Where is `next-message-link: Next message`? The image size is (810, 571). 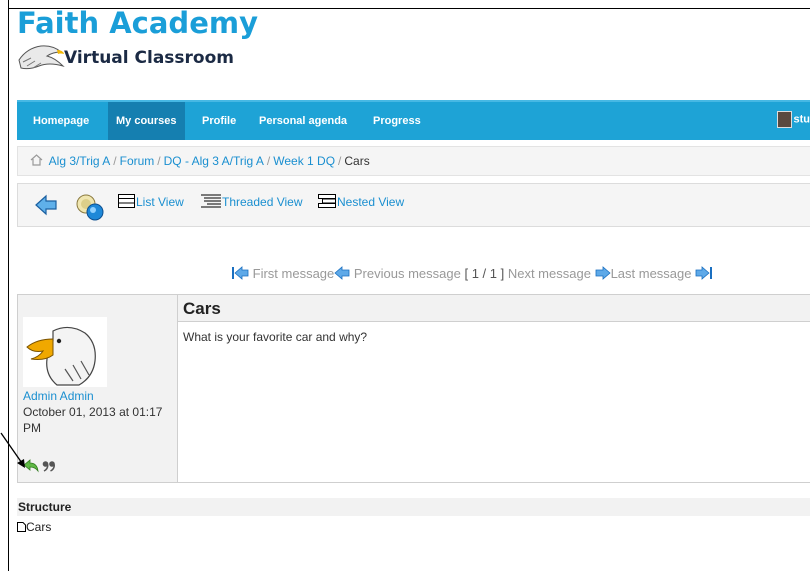 next-message-link: Next message is located at coordinates (549, 273).